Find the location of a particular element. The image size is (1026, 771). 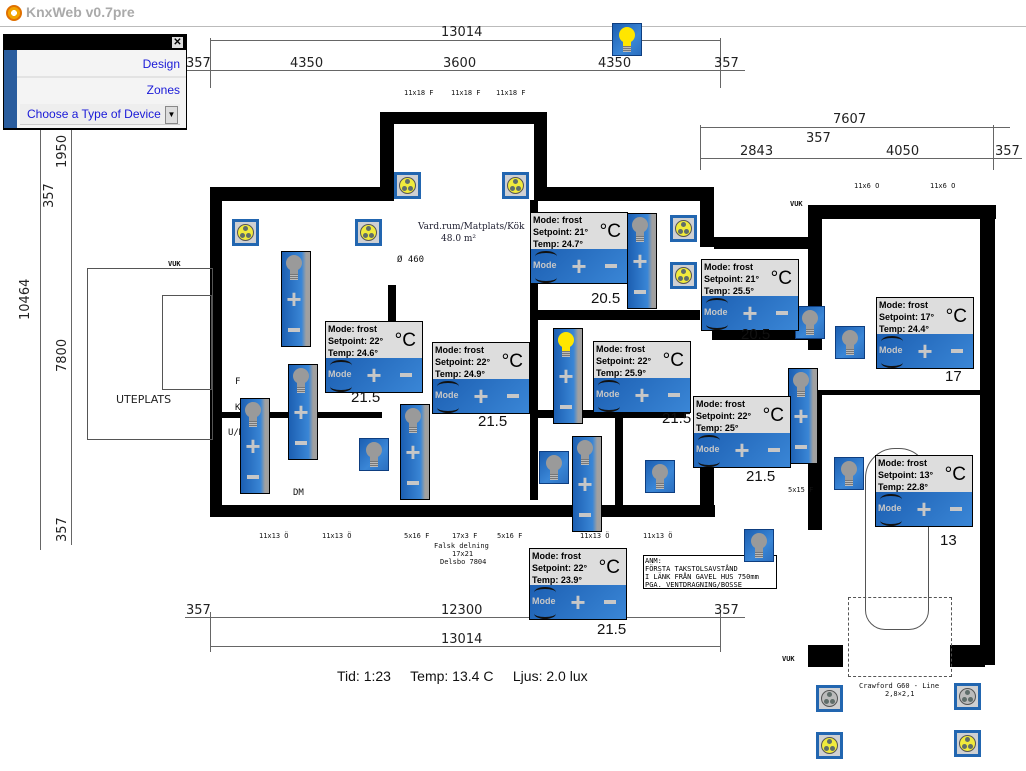

close-icon: ✕ is located at coordinates (177, 42).